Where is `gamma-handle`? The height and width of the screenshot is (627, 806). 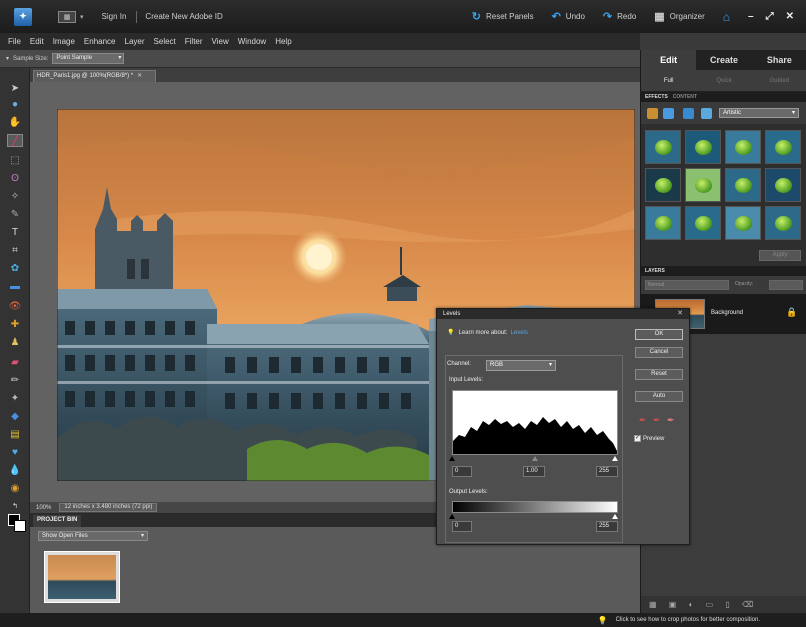
gamma-handle is located at coordinates (535, 458).